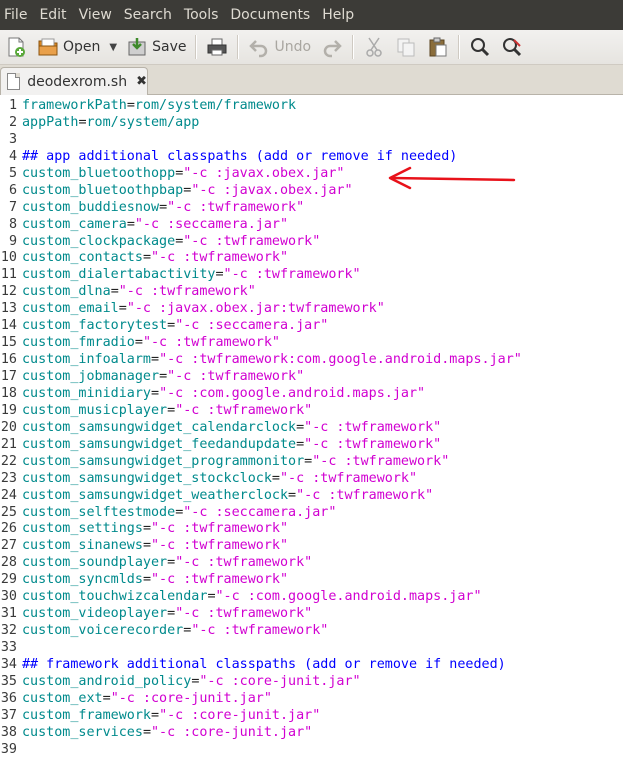 The height and width of the screenshot is (759, 623). I want to click on menu-tools: Tools, so click(201, 15).